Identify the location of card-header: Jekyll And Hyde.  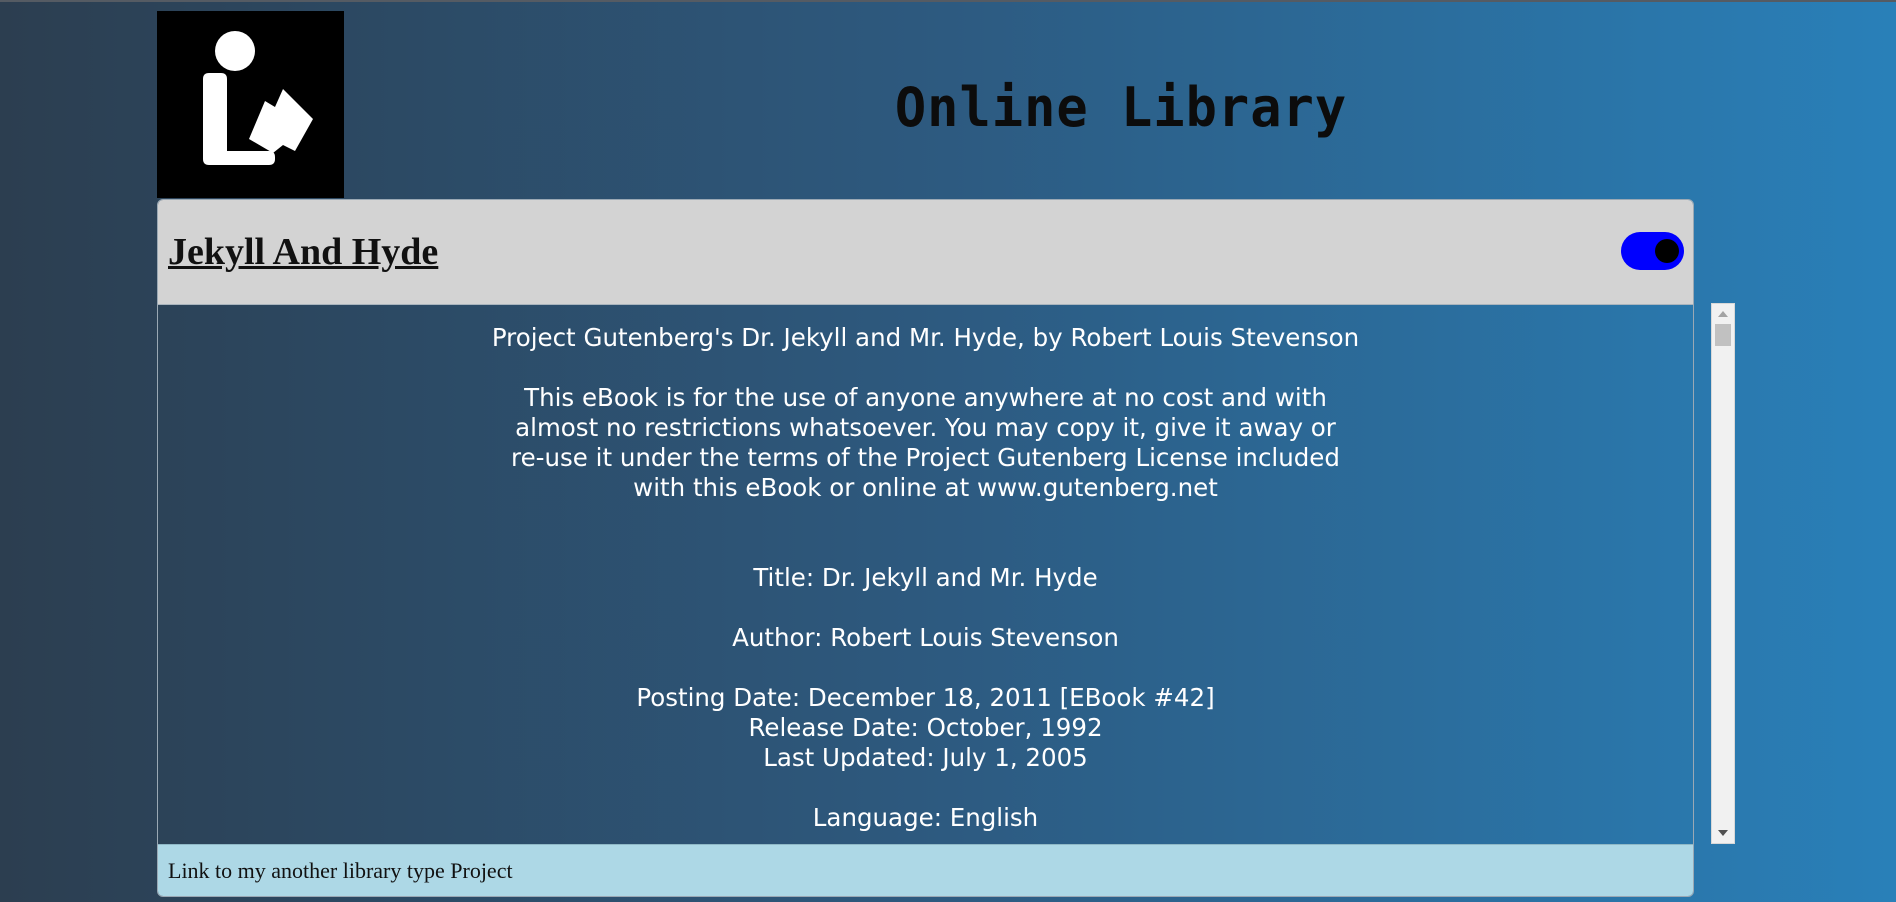
(925, 252).